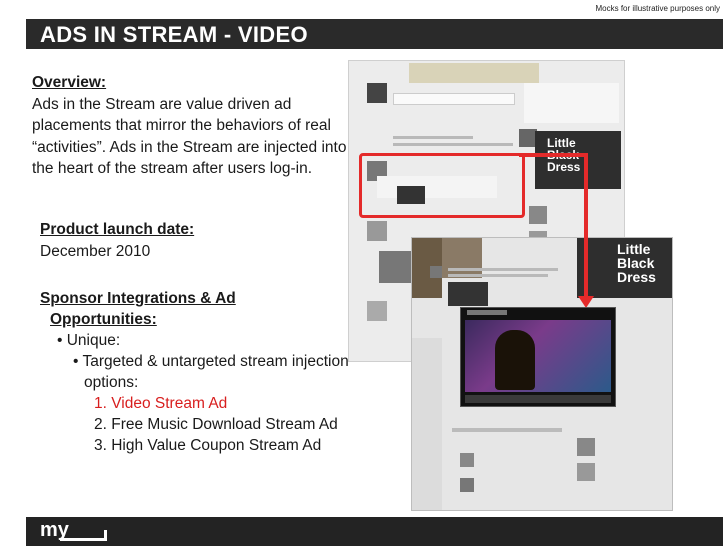 This screenshot has width=728, height=546. Describe the element at coordinates (487, 312) in the screenshot. I see `player-title` at that location.